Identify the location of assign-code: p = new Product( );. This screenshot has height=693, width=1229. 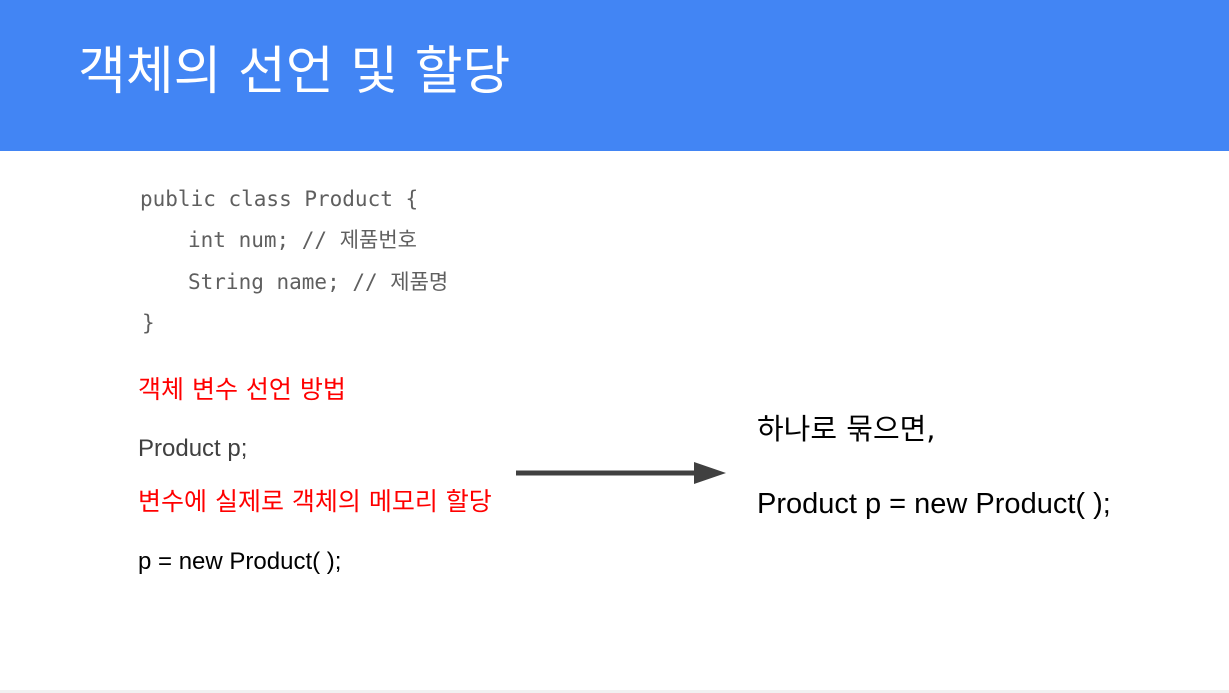
(240, 561).